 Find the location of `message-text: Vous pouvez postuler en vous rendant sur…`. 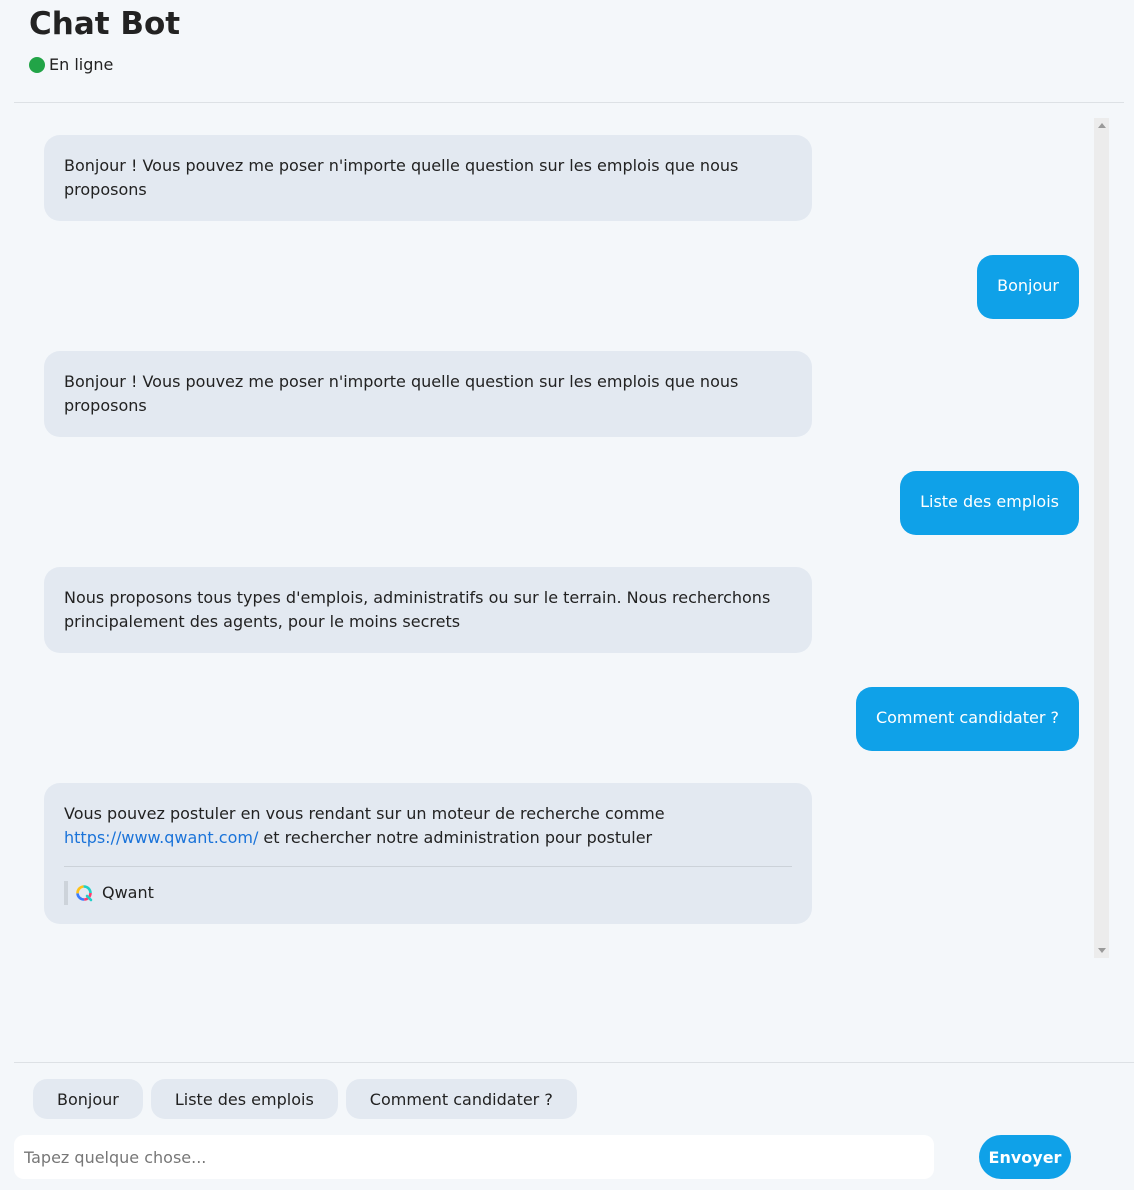

message-text: Vous pouvez postuler en vous rendant sur… is located at coordinates (364, 813).